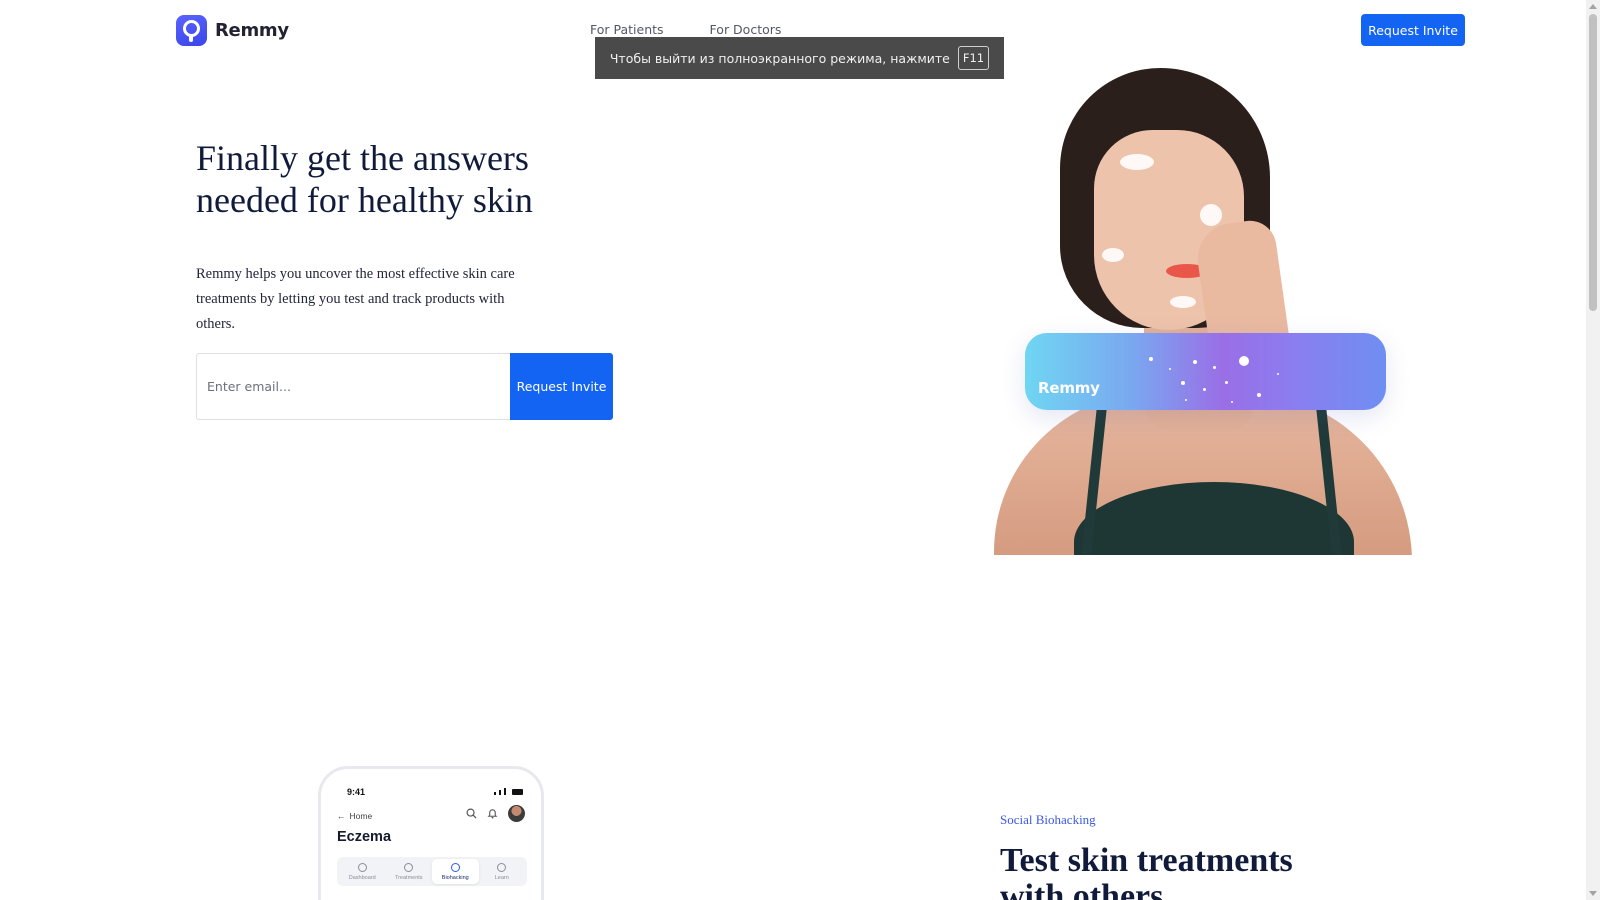 Image resolution: width=1600 pixels, height=900 pixels. I want to click on phone-tab-biohacking: Biohacking, so click(455, 871).